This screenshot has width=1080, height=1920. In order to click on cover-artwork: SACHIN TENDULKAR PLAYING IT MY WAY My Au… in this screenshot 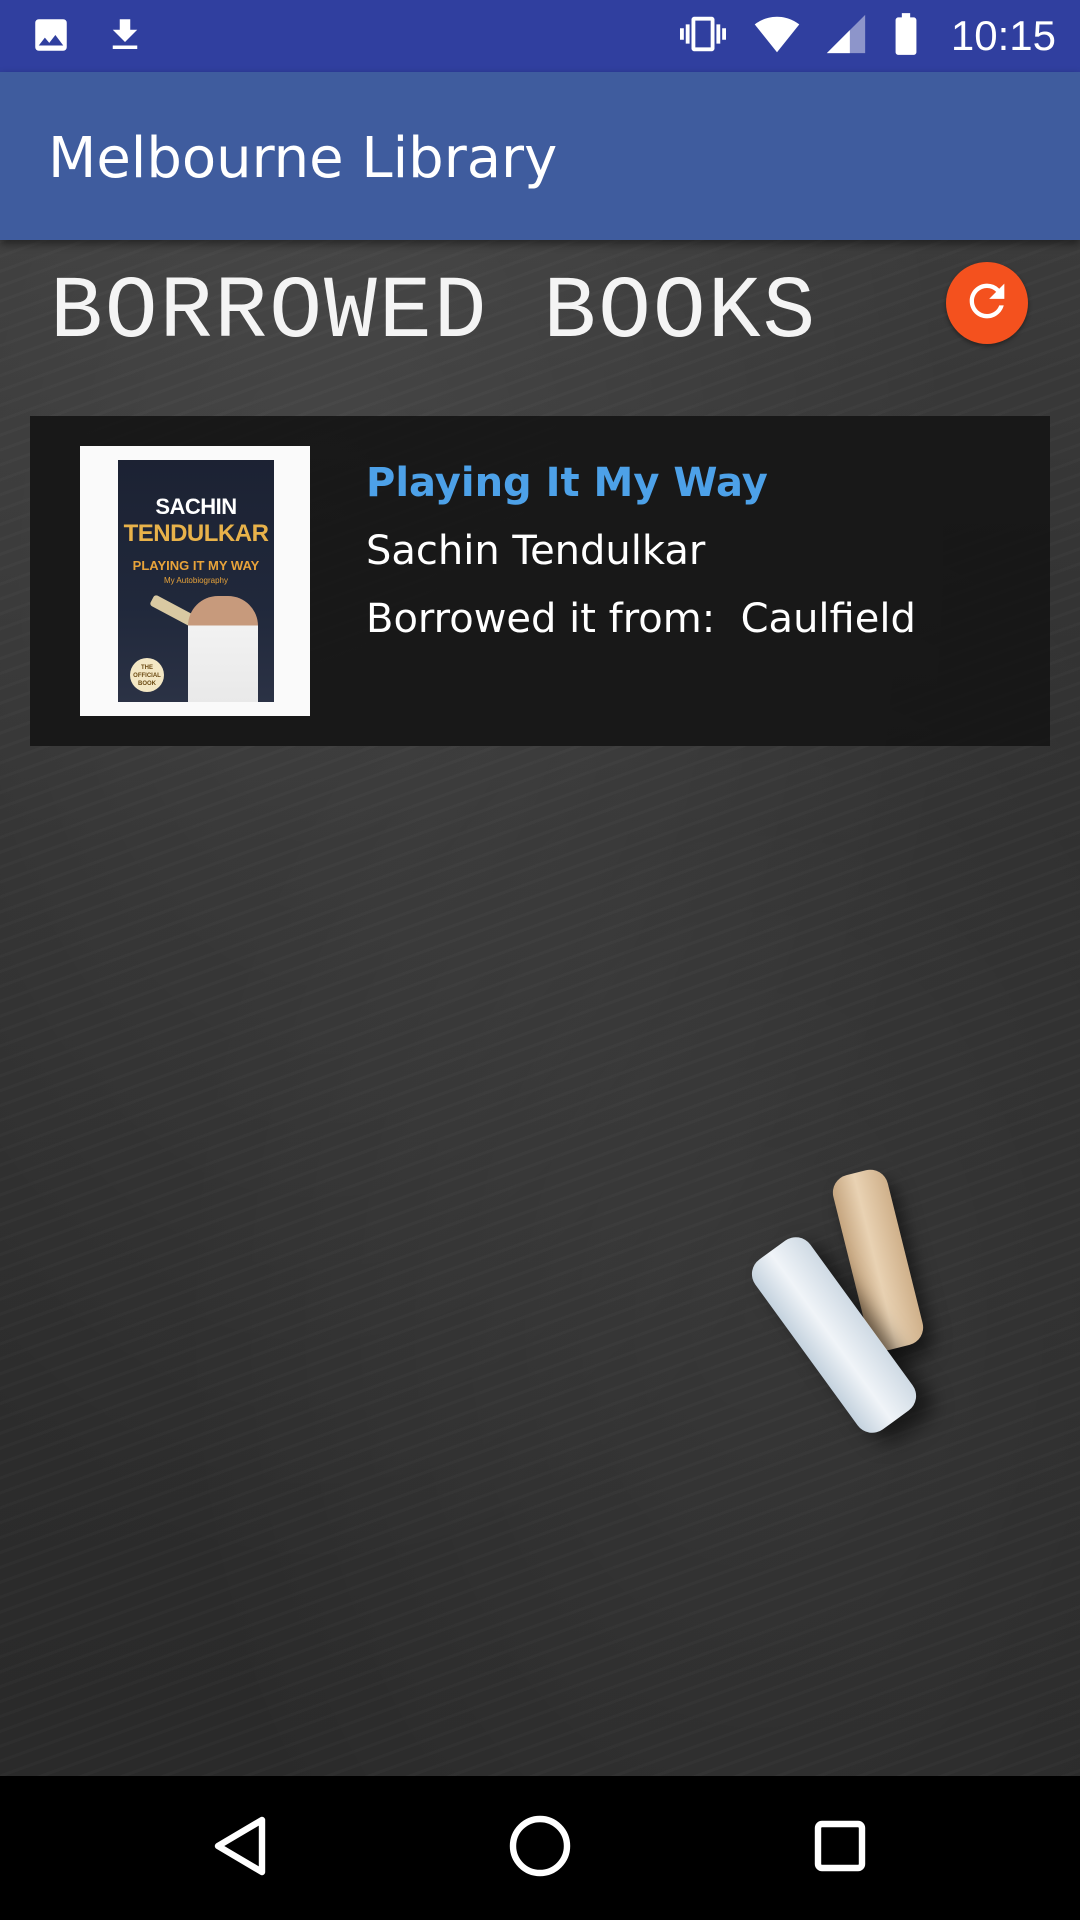, I will do `click(196, 581)`.